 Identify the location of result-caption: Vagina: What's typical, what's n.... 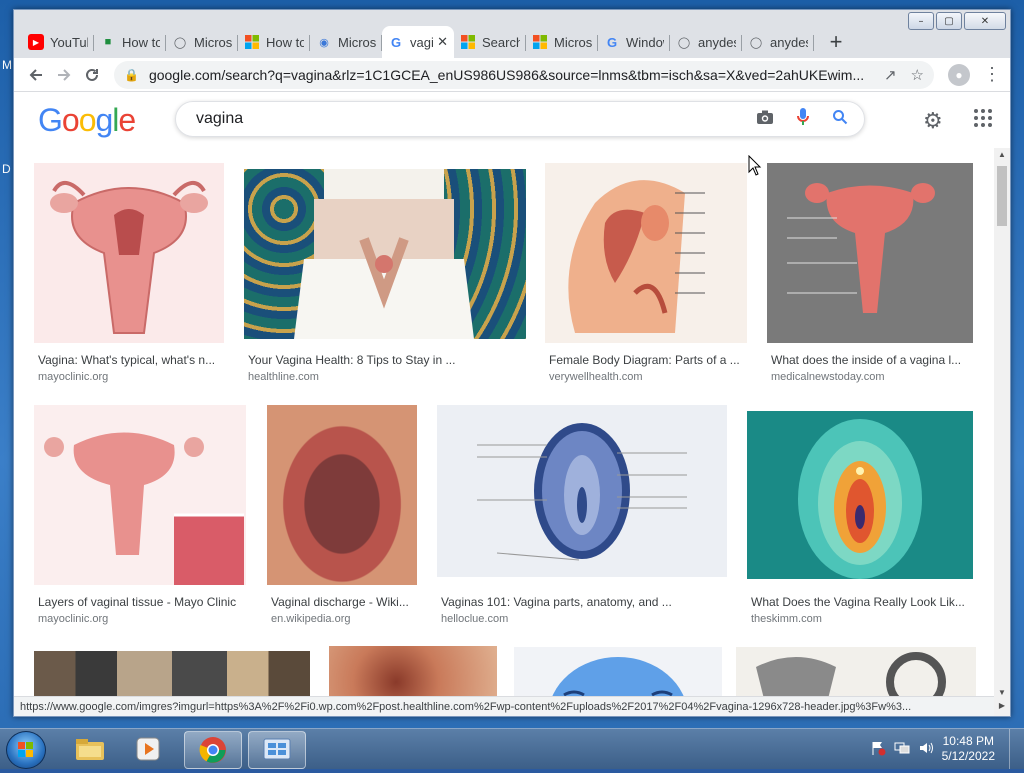
(138, 360).